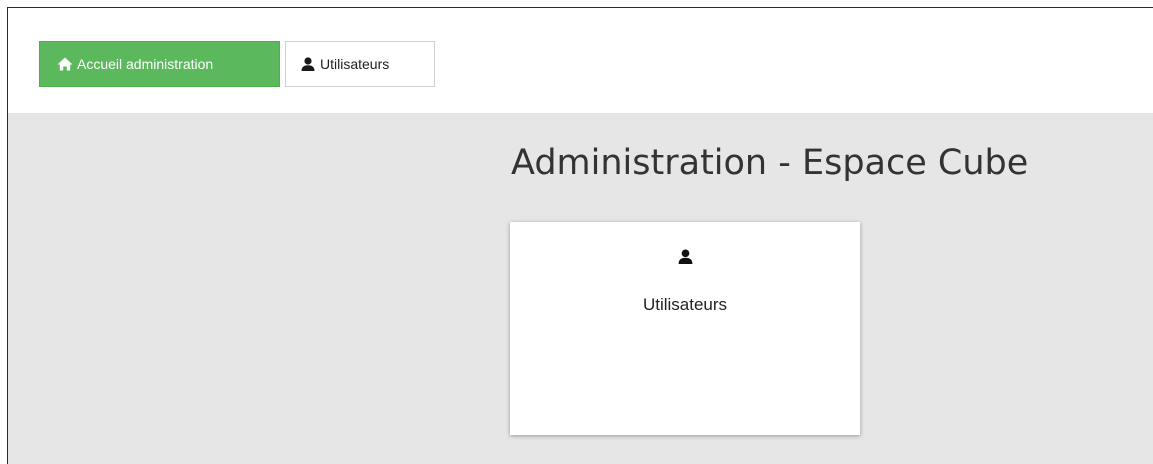 This screenshot has height=464, width=1153. What do you see at coordinates (145, 64) in the screenshot?
I see `home-admin-label: Accueil administration` at bounding box center [145, 64].